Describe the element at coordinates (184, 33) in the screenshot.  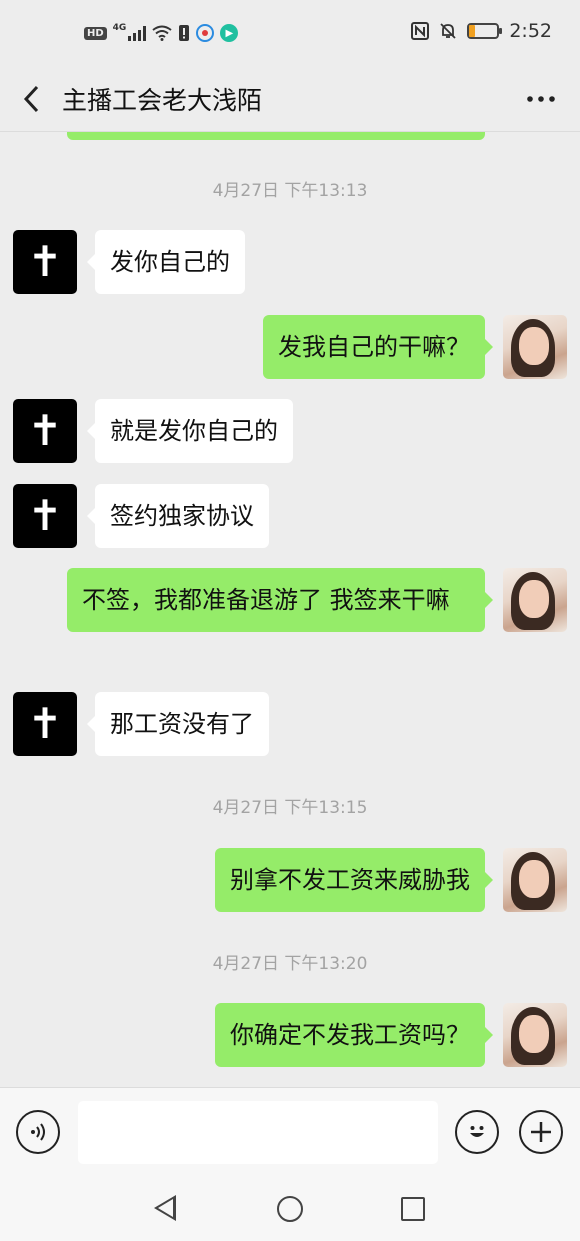
I see `alert-icon` at that location.